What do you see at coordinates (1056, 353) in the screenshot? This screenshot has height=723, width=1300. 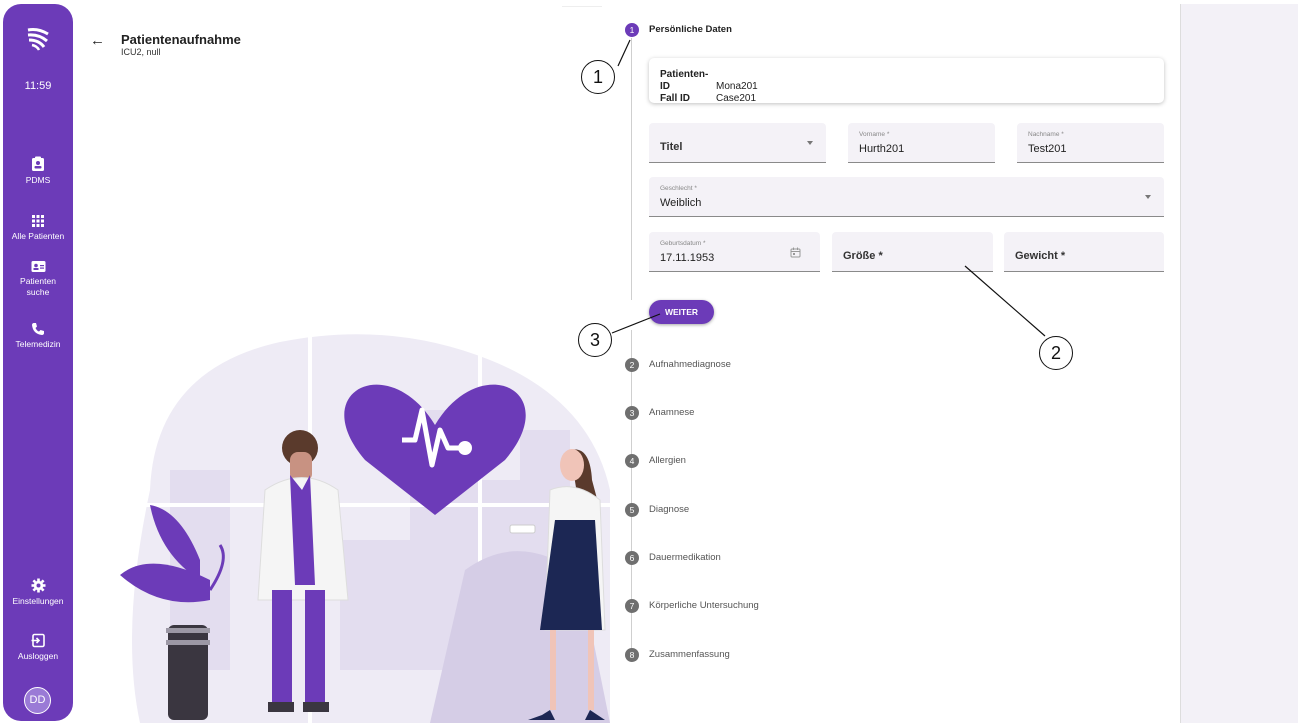 I see `callout-marker-2: 2` at bounding box center [1056, 353].